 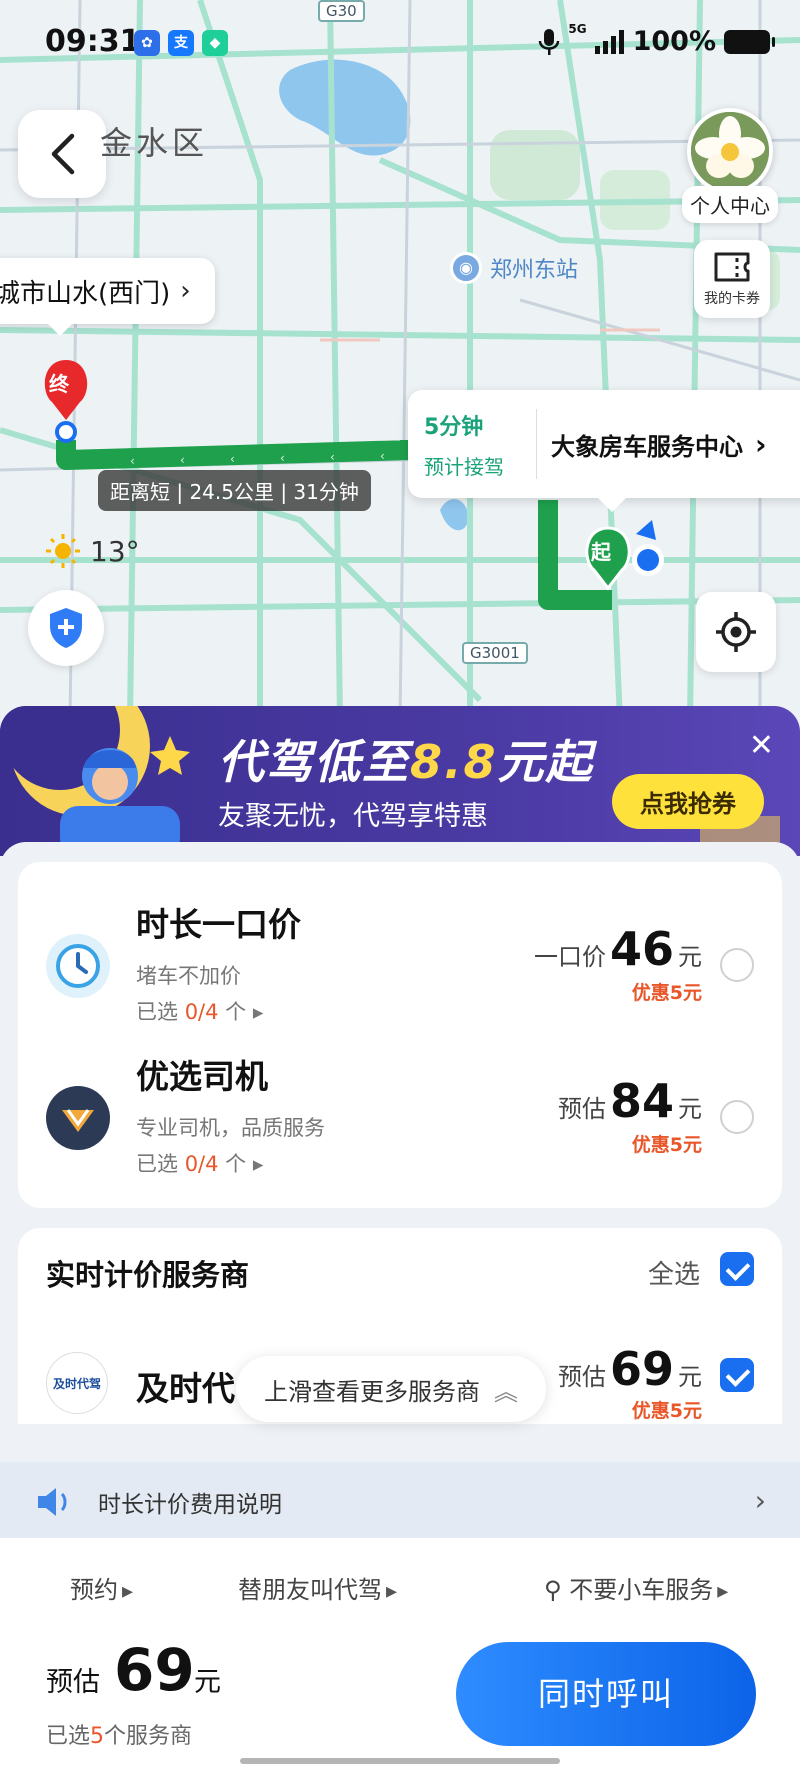 What do you see at coordinates (115, 551) in the screenshot?
I see `weather-temp: 13°` at bounding box center [115, 551].